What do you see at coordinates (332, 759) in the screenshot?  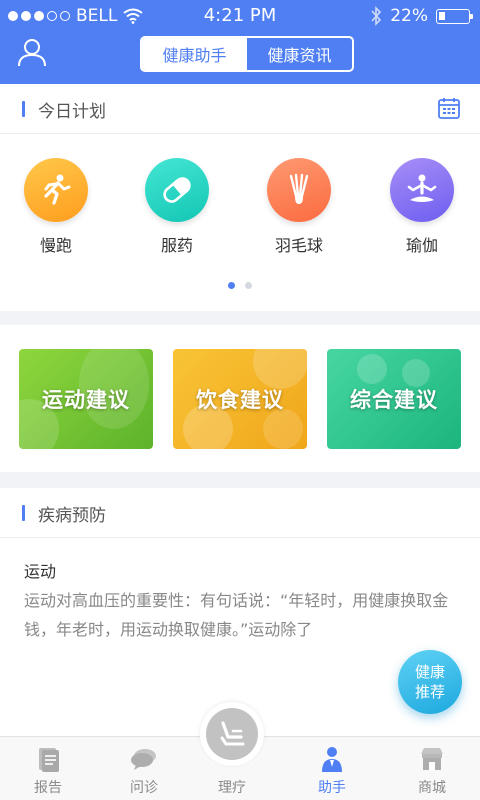 I see `assistant-icon` at bounding box center [332, 759].